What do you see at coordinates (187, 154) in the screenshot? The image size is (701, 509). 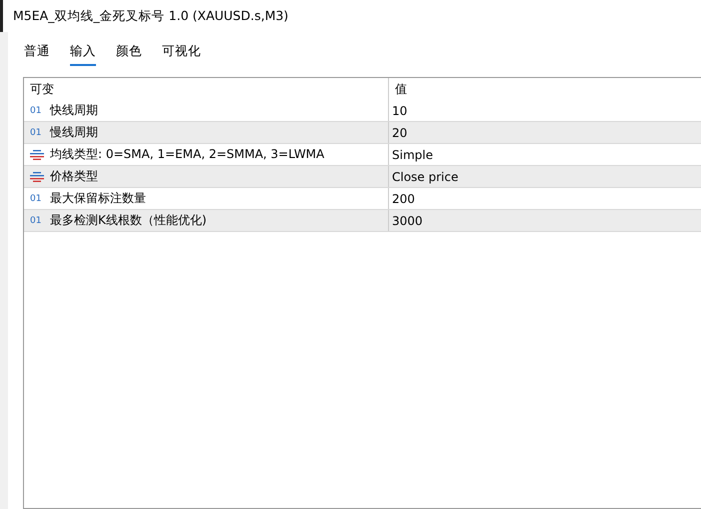 I see `parameter-name: 均线类型: 0=SMA, 1=EMA, 2=SMMA, 3=LWMA` at bounding box center [187, 154].